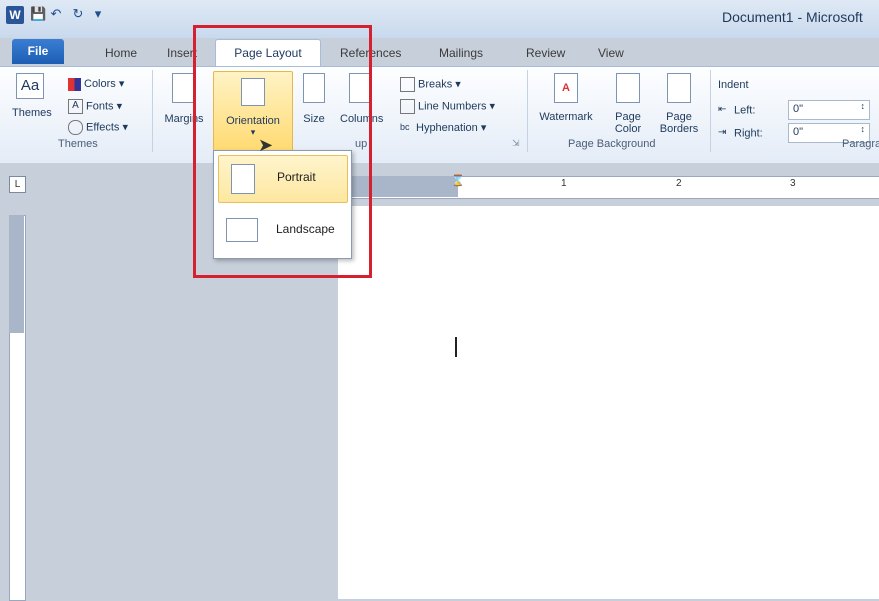 The image size is (879, 601). Describe the element at coordinates (282, 151) in the screenshot. I see `highlight-box` at that location.